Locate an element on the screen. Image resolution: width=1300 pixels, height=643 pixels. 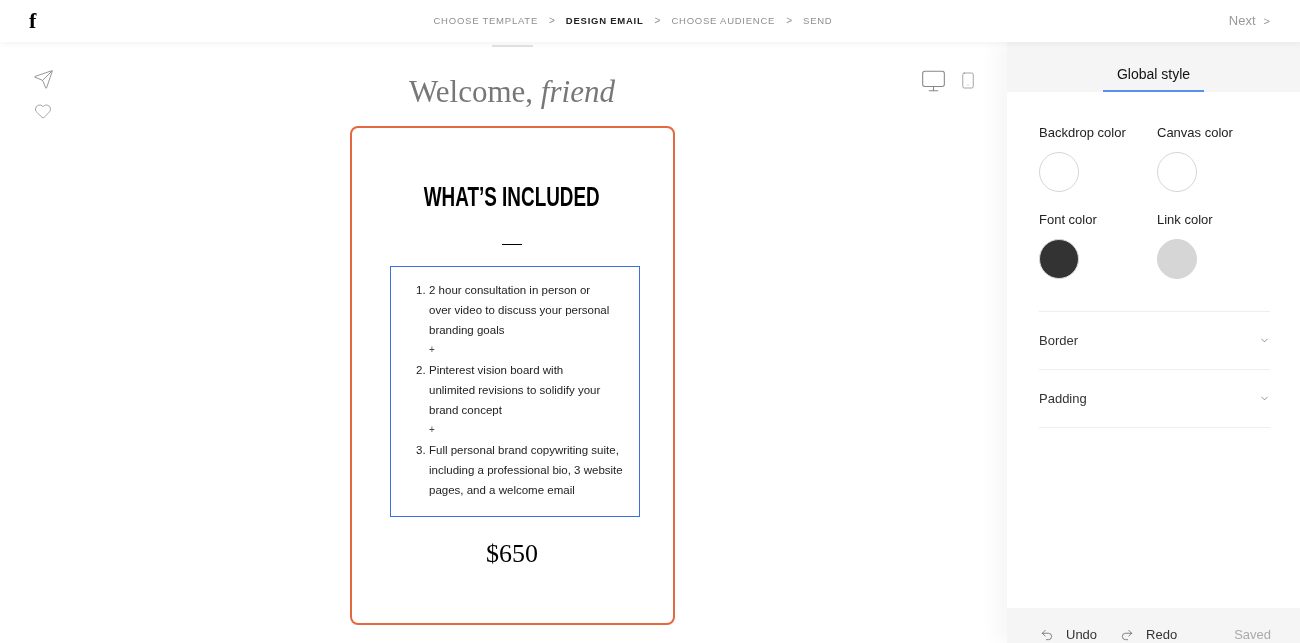
list-number: 1. is located at coordinates (421, 290).